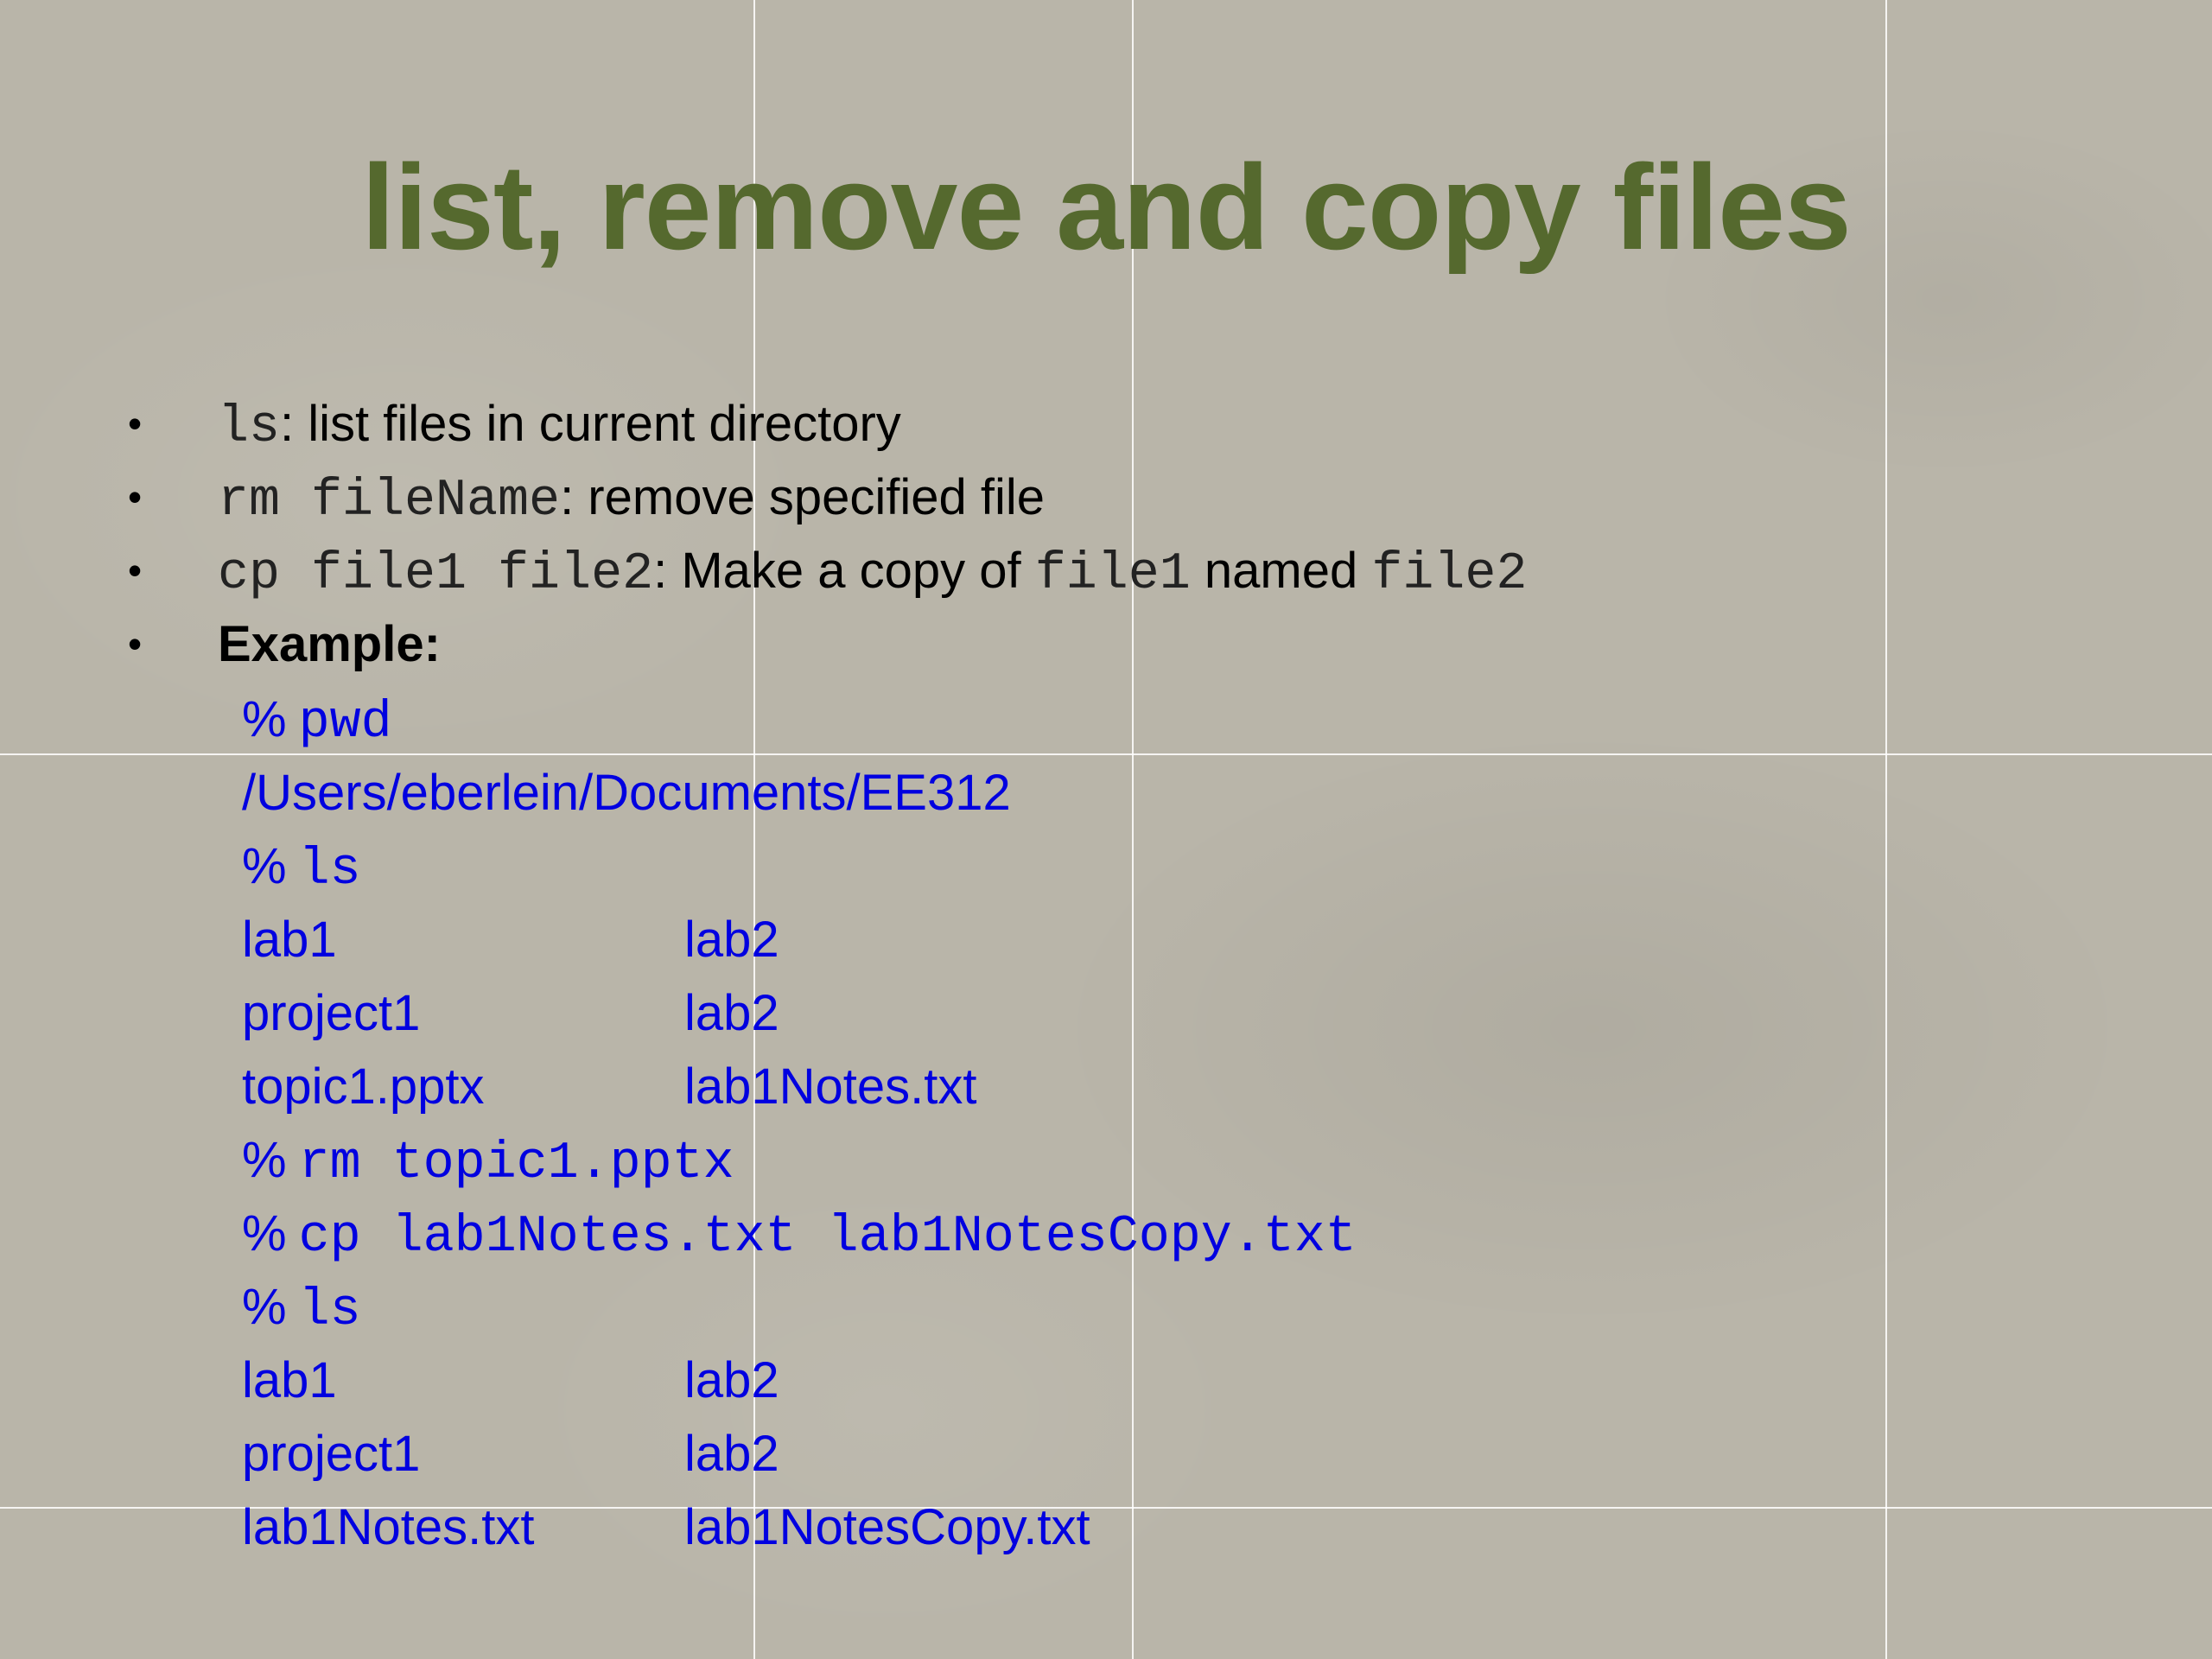 The width and height of the screenshot is (2212, 1659). Describe the element at coordinates (802, 497) in the screenshot. I see `bullet-text: : remove specified file` at that location.